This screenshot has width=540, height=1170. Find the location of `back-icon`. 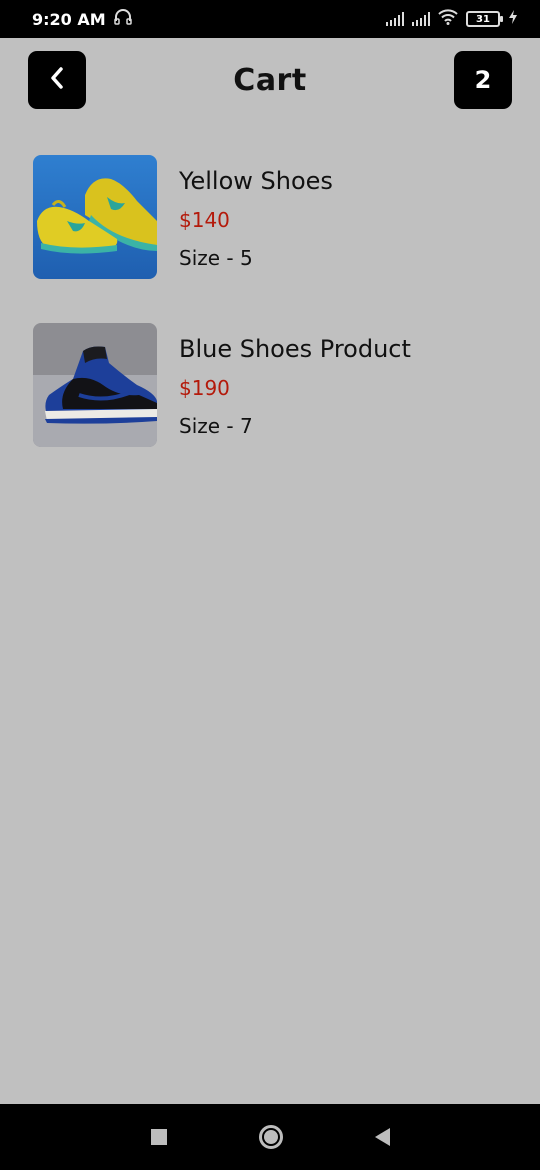

back-icon is located at coordinates (382, 1137).